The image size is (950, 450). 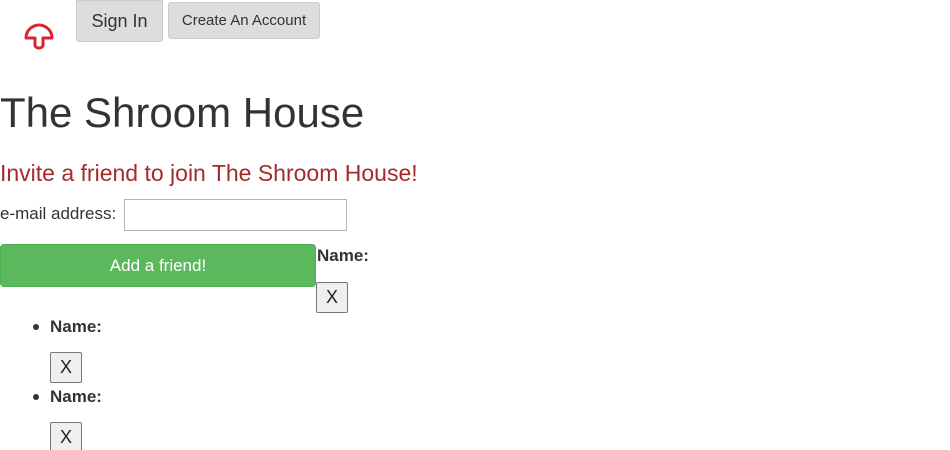 What do you see at coordinates (58, 213) in the screenshot?
I see `email-label: e-mail address:` at bounding box center [58, 213].